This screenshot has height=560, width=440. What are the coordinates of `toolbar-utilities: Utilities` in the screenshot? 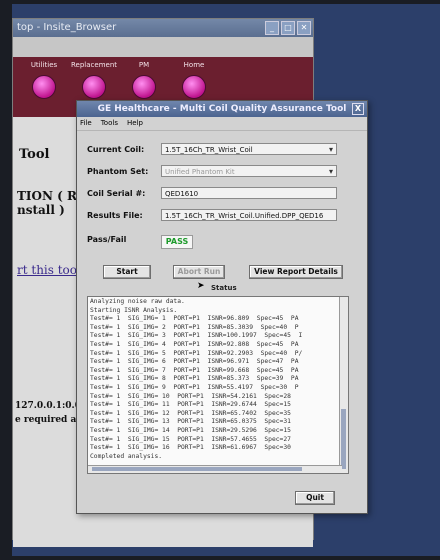 It's located at (44, 80).